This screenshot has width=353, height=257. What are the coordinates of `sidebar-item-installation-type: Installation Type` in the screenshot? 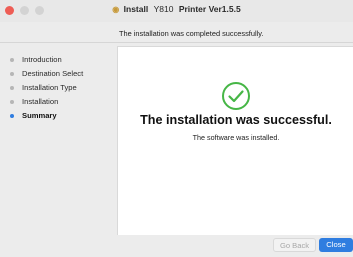 It's located at (46, 89).